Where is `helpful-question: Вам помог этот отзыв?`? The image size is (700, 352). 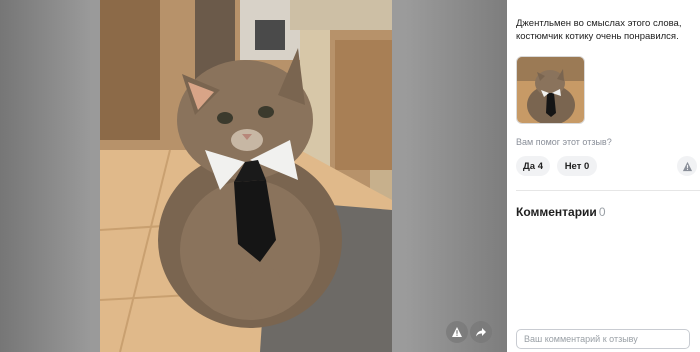 helpful-question: Вам помог этот отзыв? is located at coordinates (564, 142).